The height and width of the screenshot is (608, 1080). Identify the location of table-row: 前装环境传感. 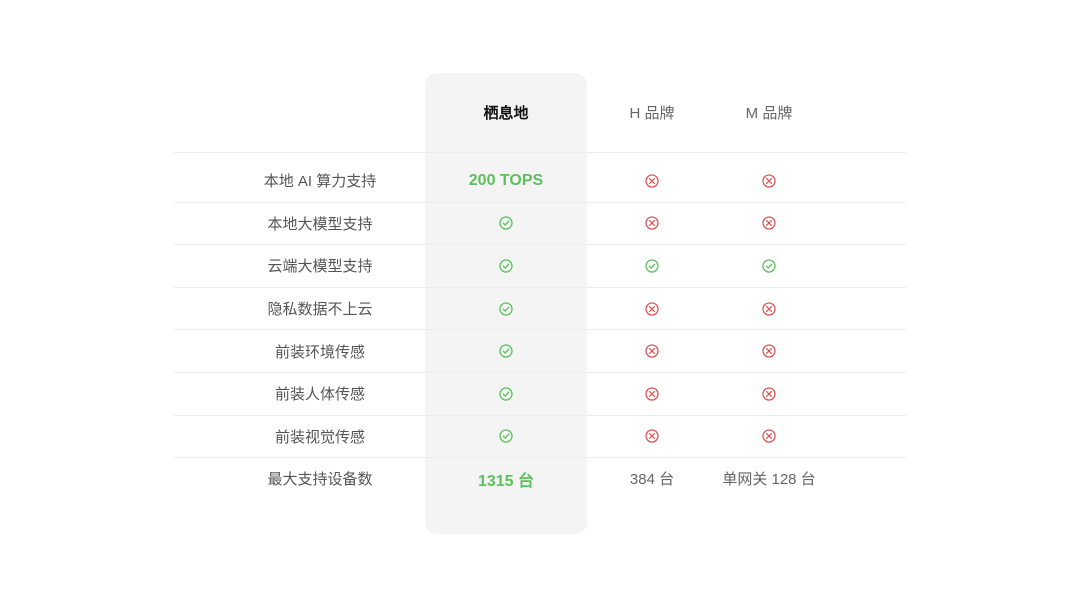
(540, 351).